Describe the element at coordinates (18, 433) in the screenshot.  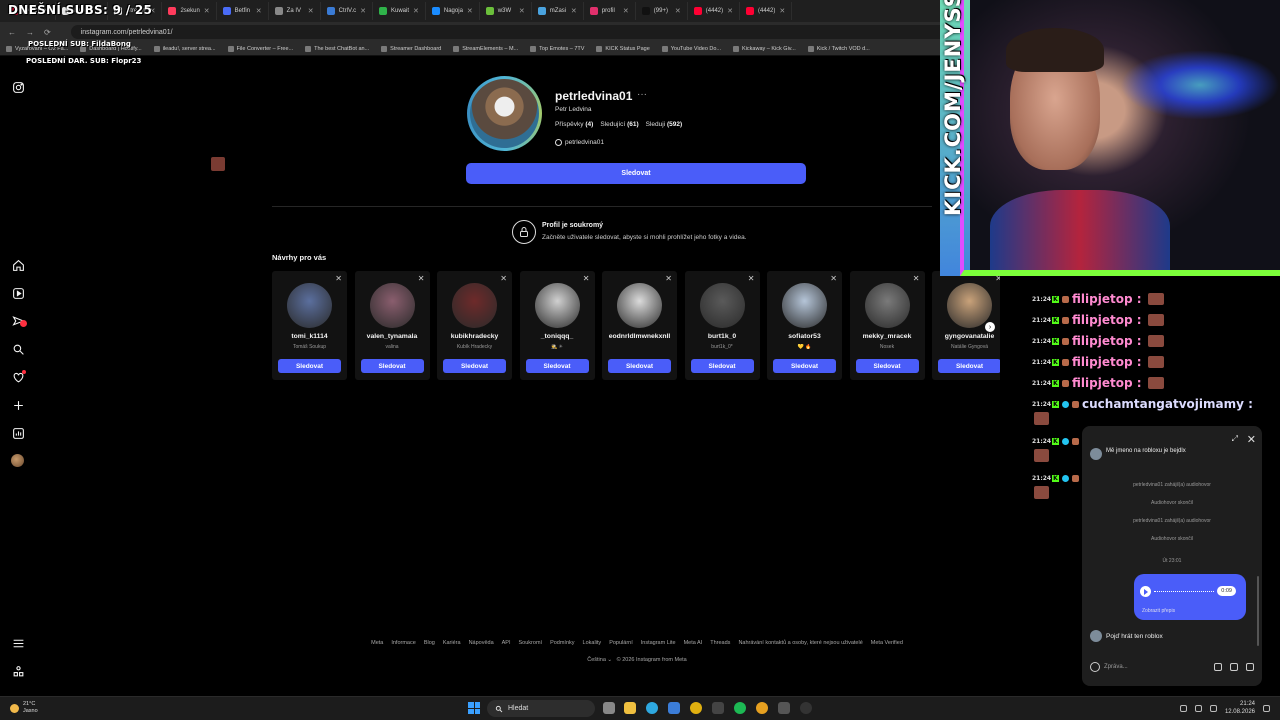
I see `dashboard-icon` at that location.